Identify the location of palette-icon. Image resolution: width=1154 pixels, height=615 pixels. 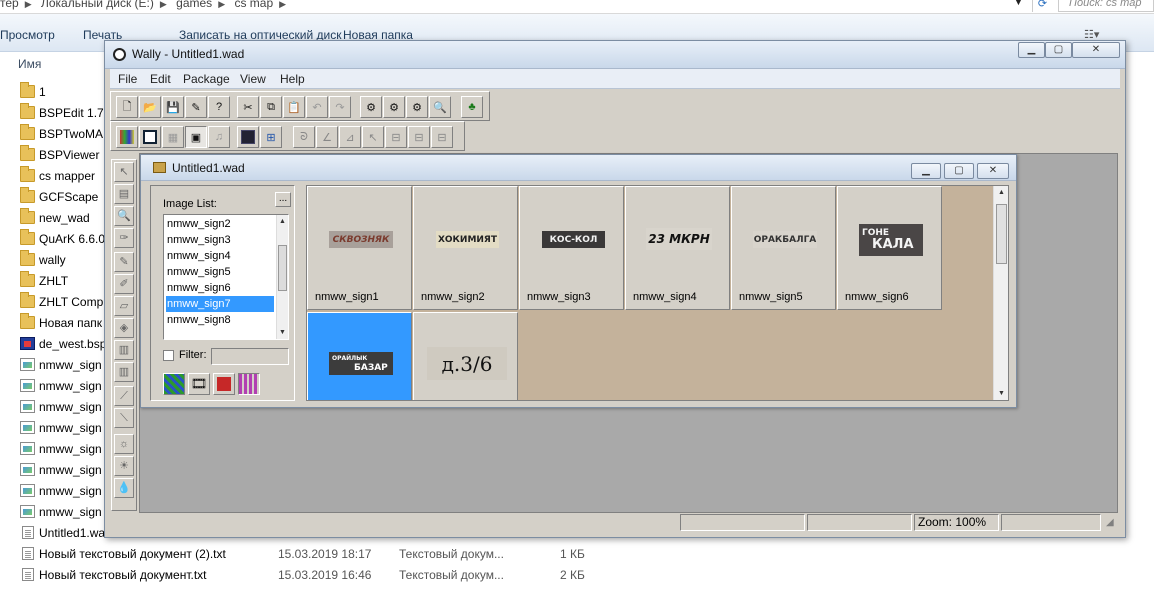
(127, 137).